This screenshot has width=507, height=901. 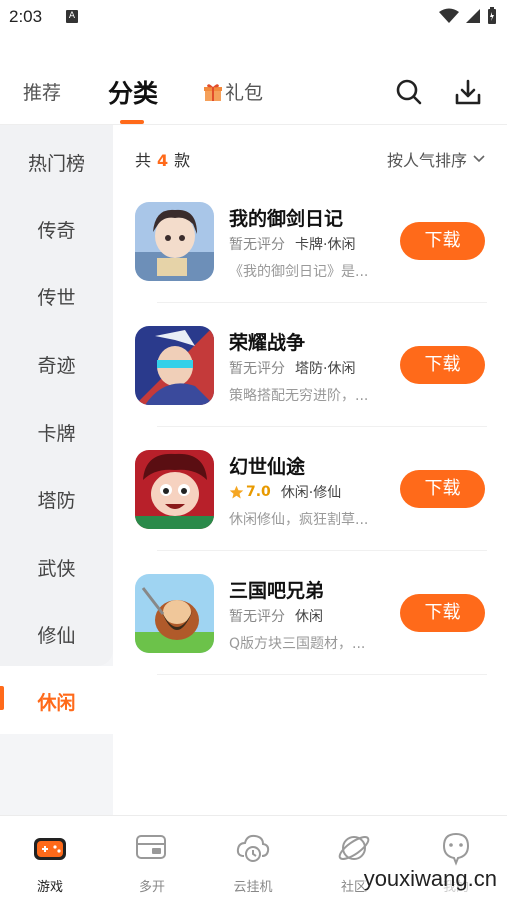 I want to click on game-count-number: 4, so click(x=163, y=160).